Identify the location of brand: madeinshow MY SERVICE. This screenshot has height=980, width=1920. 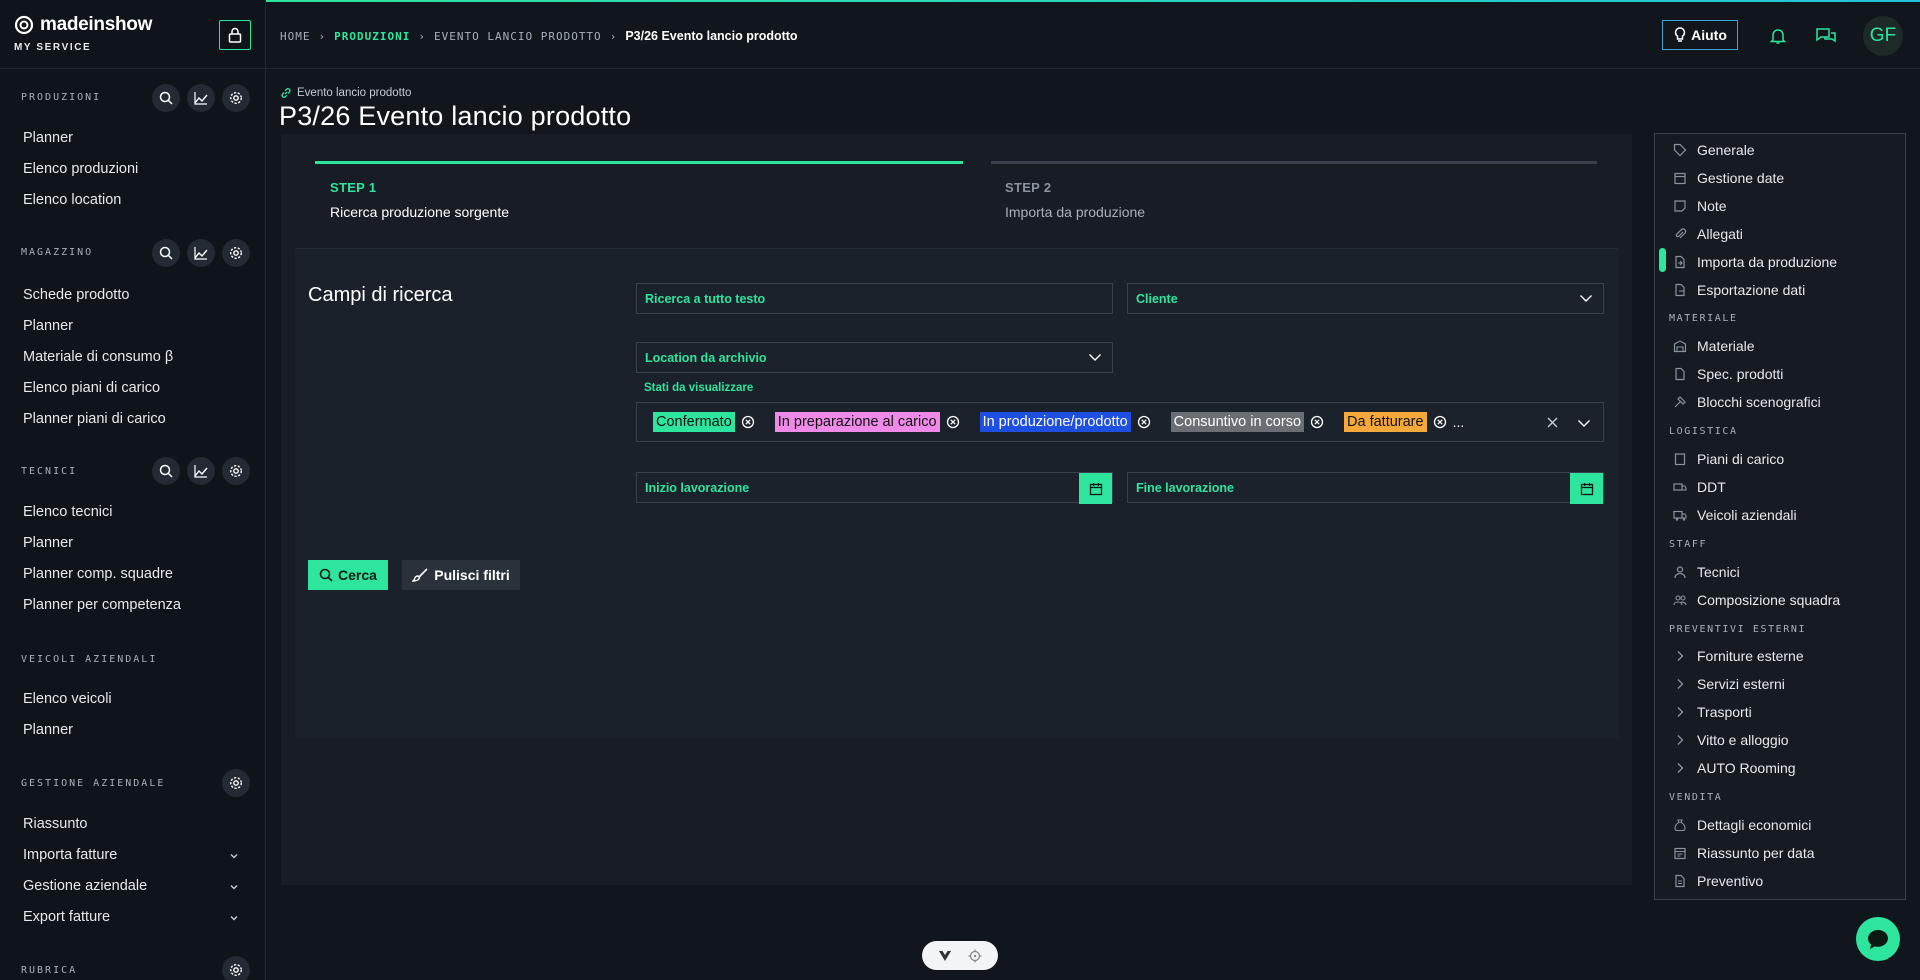
(83, 33).